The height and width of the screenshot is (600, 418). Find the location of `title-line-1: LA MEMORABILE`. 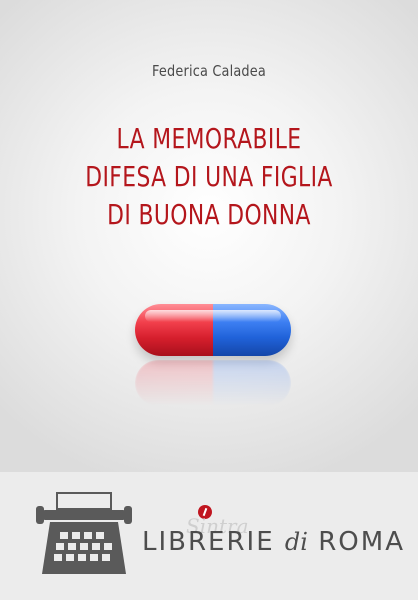

title-line-1: LA MEMORABILE is located at coordinates (209, 138).